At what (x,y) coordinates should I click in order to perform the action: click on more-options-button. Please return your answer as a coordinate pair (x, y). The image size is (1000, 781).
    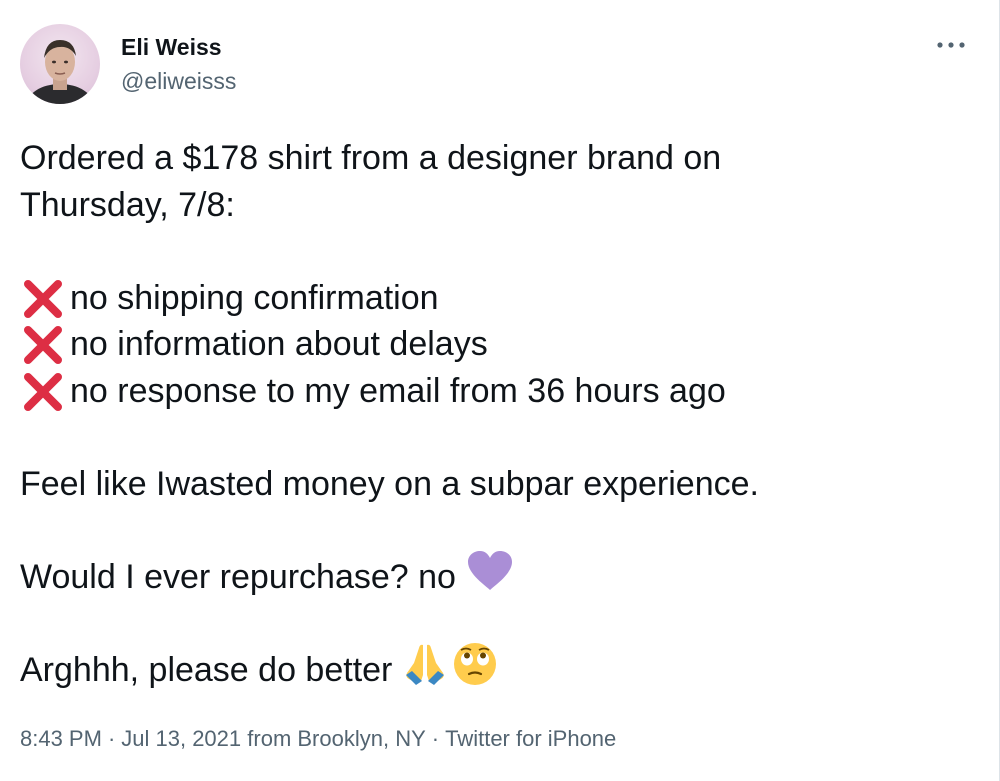
    Looking at the image, I should click on (951, 45).